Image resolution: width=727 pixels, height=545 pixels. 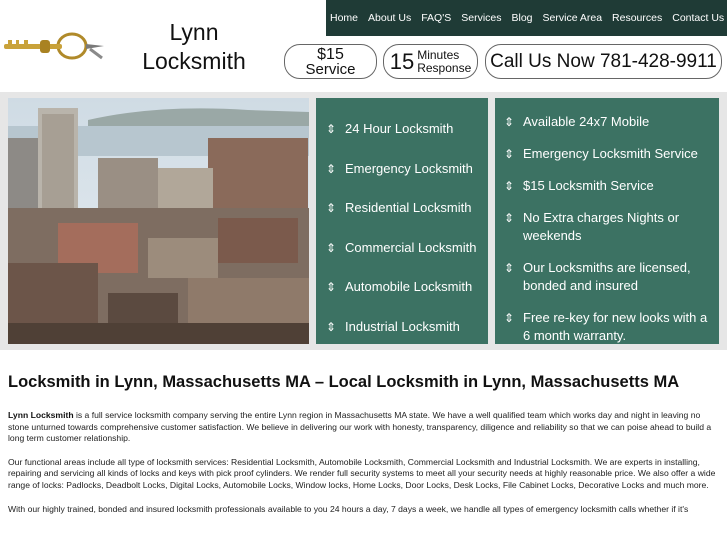 What do you see at coordinates (601, 226) in the screenshot?
I see `feature-label: No Extra charges Nights or weekends` at bounding box center [601, 226].